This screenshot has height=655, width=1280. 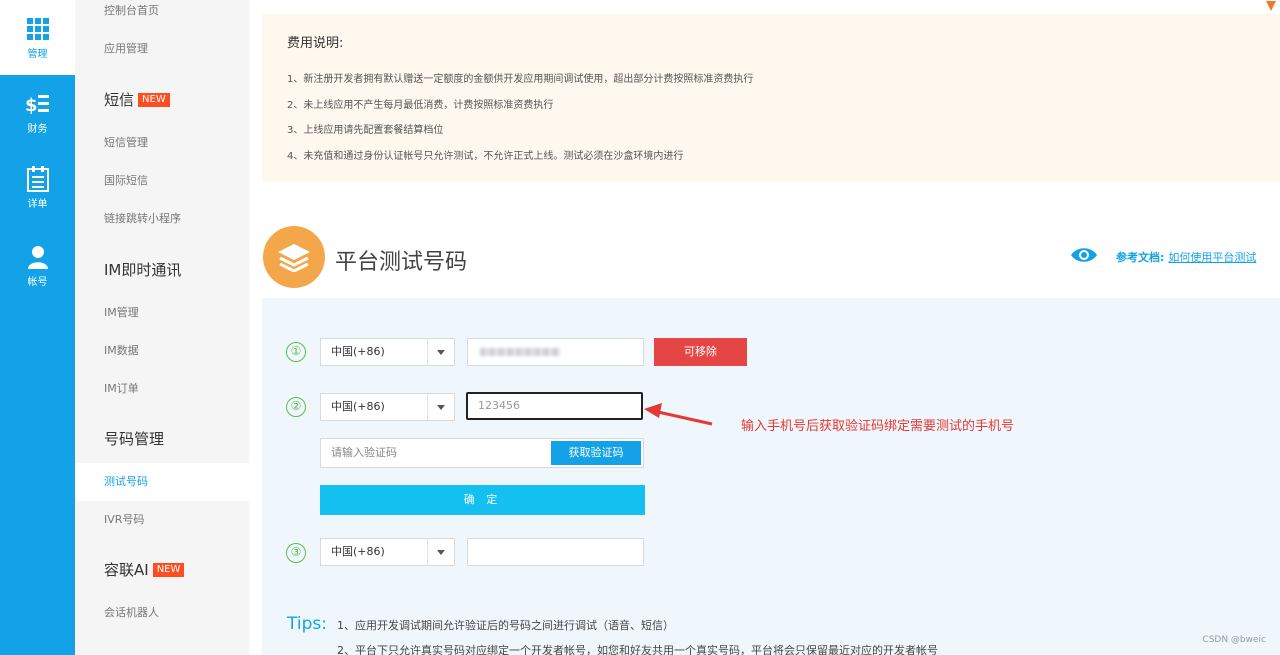 What do you see at coordinates (162, 313) in the screenshot?
I see `sidebar-item-im-manage: IM管理` at bounding box center [162, 313].